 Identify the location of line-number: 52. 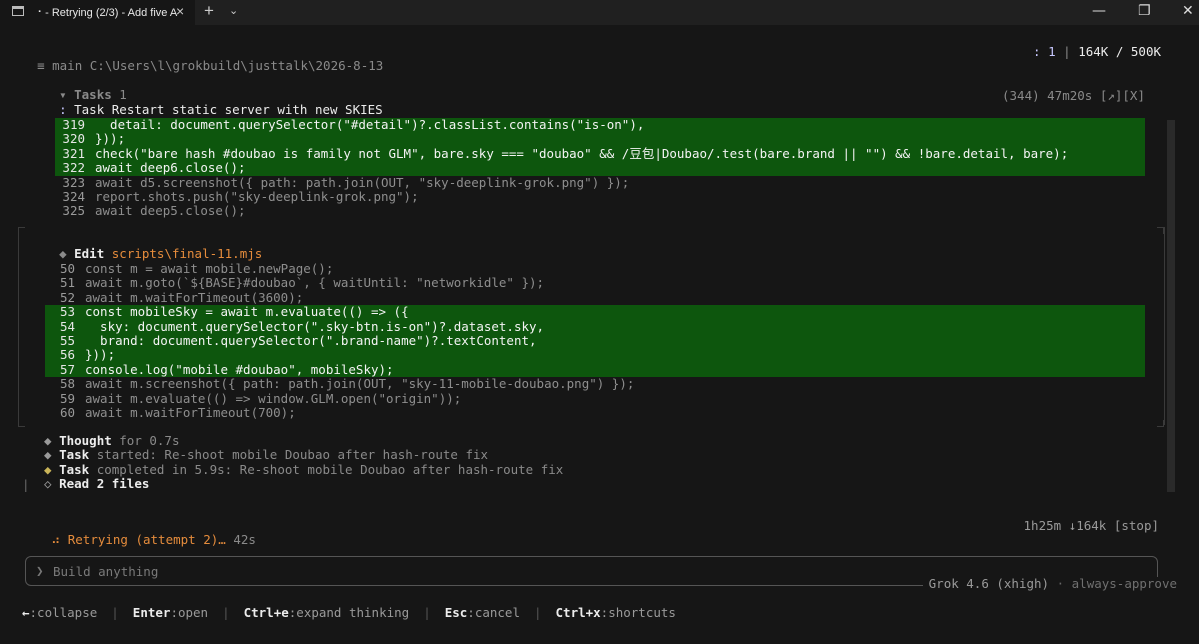
(67, 297).